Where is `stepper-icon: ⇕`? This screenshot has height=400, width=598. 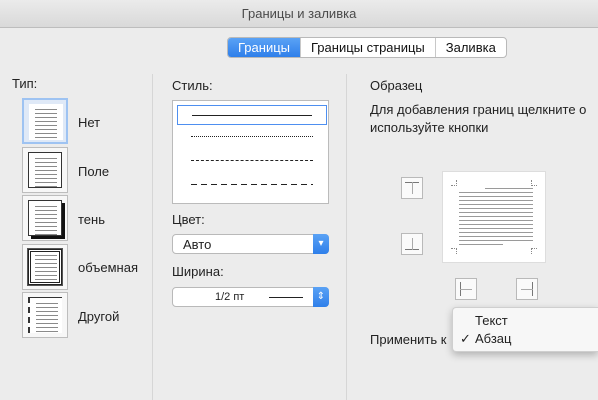
stepper-icon: ⇕ is located at coordinates (321, 297).